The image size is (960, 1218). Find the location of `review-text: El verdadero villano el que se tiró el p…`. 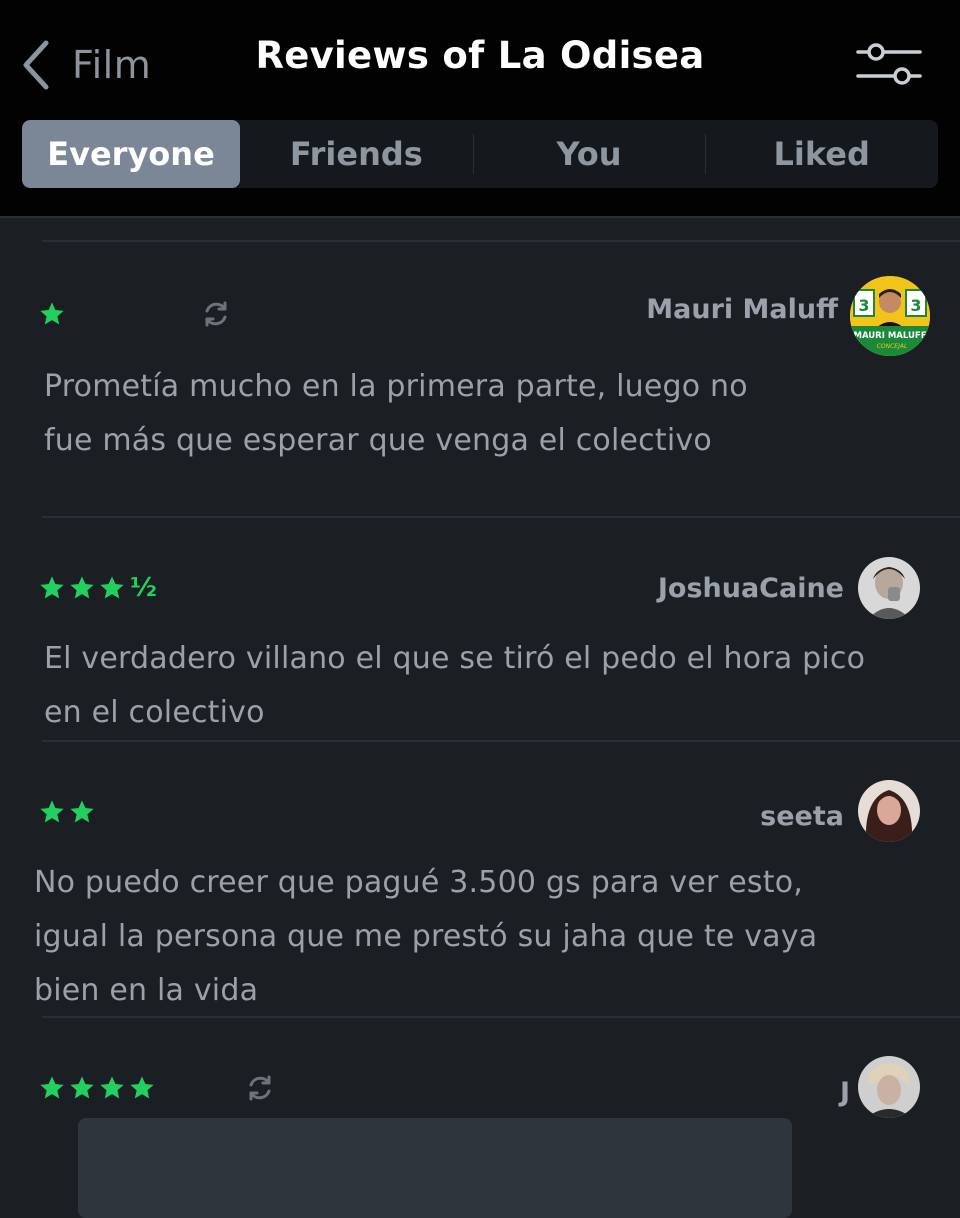

review-text: El verdadero villano el que se tiró el p… is located at coordinates (454, 686).